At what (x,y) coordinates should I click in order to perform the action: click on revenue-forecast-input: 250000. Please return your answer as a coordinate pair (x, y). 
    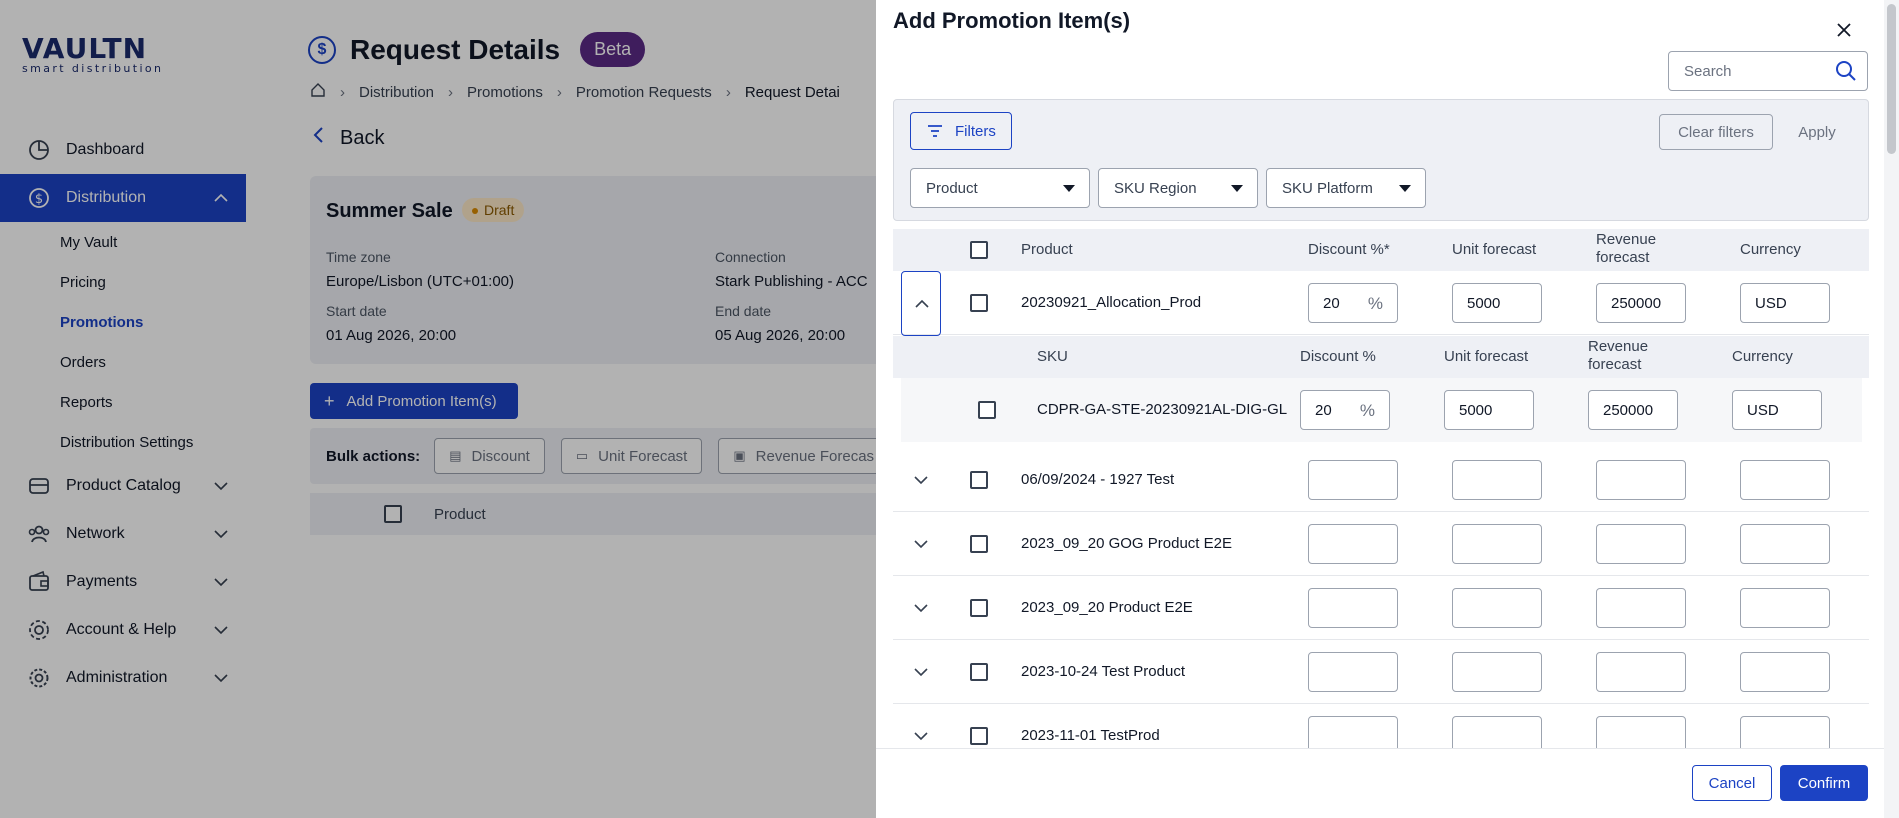
    Looking at the image, I should click on (1641, 303).